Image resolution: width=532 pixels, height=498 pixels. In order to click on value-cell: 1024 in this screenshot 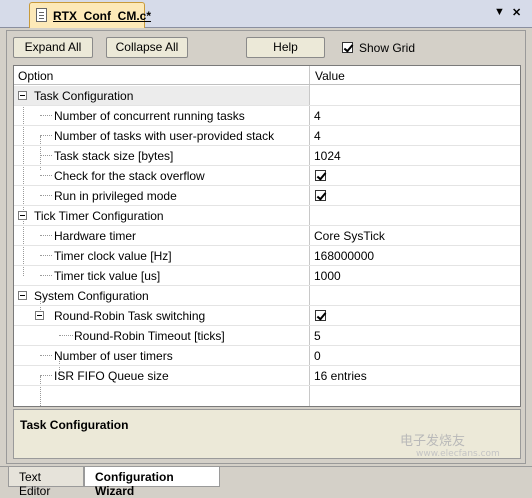, I will do `click(415, 155)`.